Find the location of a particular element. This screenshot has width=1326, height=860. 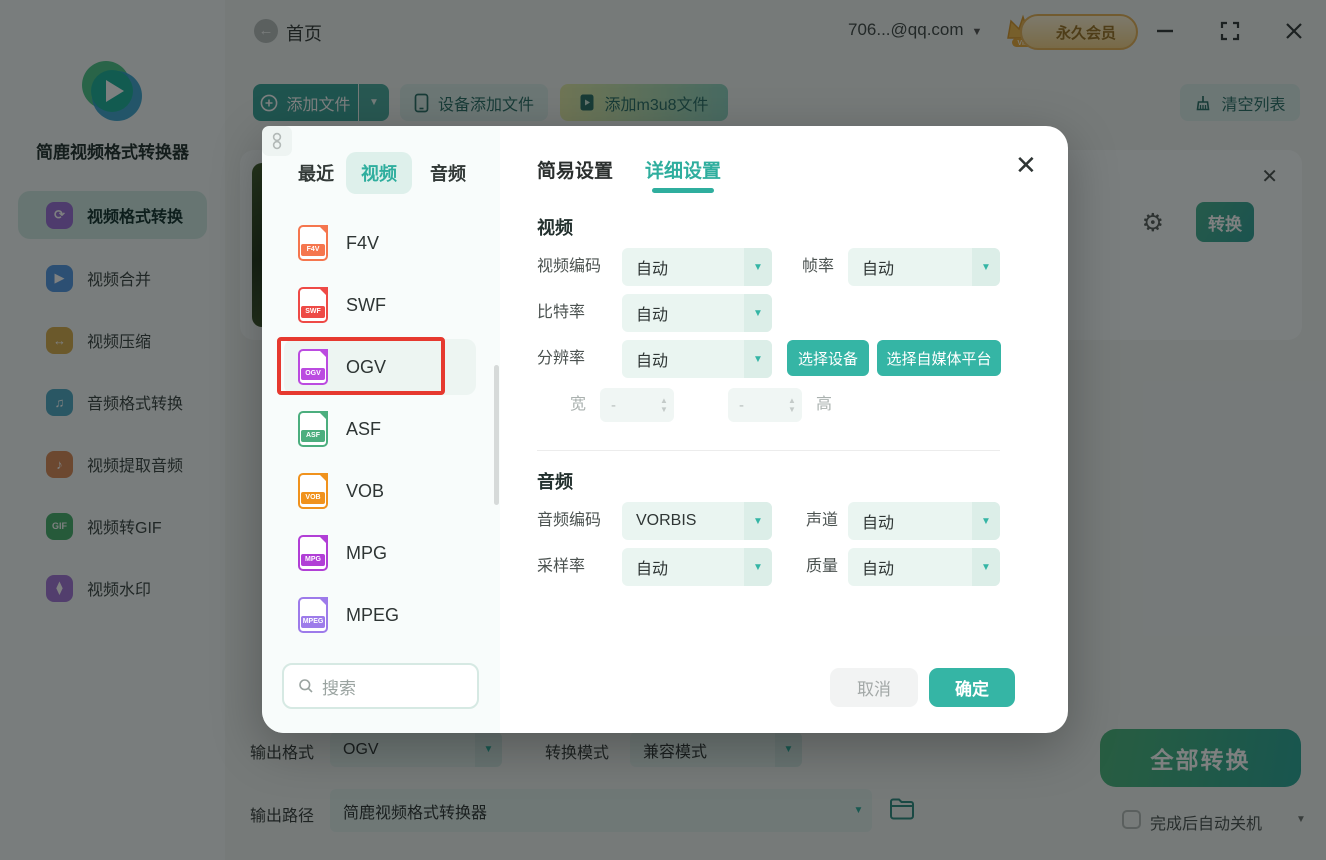

format-item-ogv: OGV OGV is located at coordinates (342, 367).